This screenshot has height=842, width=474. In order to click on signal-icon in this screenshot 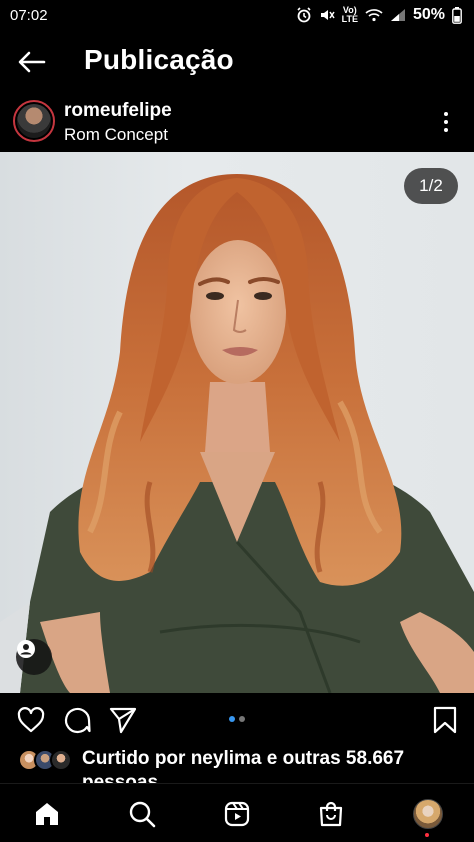, I will do `click(398, 15)`.